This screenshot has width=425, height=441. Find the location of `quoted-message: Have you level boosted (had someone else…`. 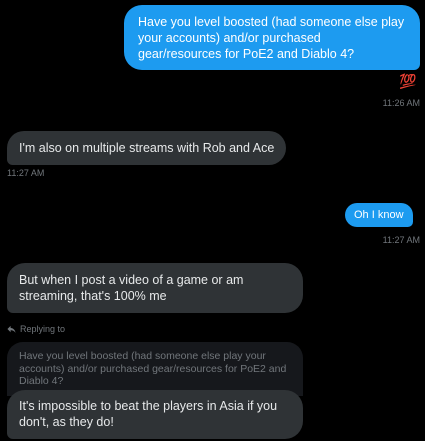

quoted-message: Have you level boosted (had someone else… is located at coordinates (155, 369).